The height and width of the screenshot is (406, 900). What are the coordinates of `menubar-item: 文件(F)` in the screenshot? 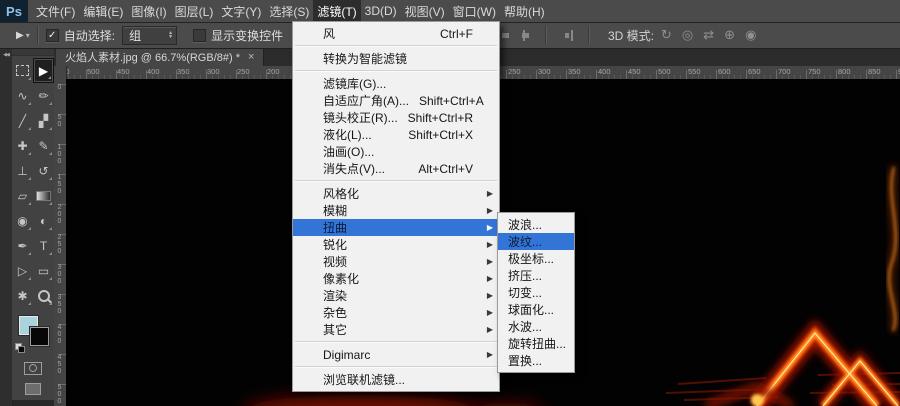 It's located at (55, 11).